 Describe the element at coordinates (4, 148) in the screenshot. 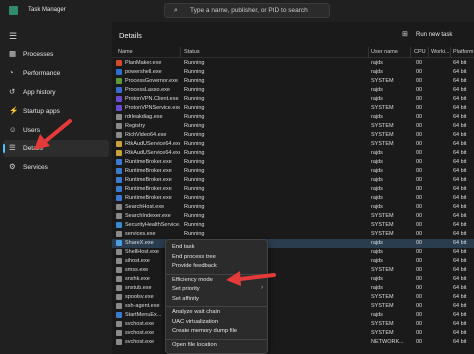

I see `selection-indicator` at that location.